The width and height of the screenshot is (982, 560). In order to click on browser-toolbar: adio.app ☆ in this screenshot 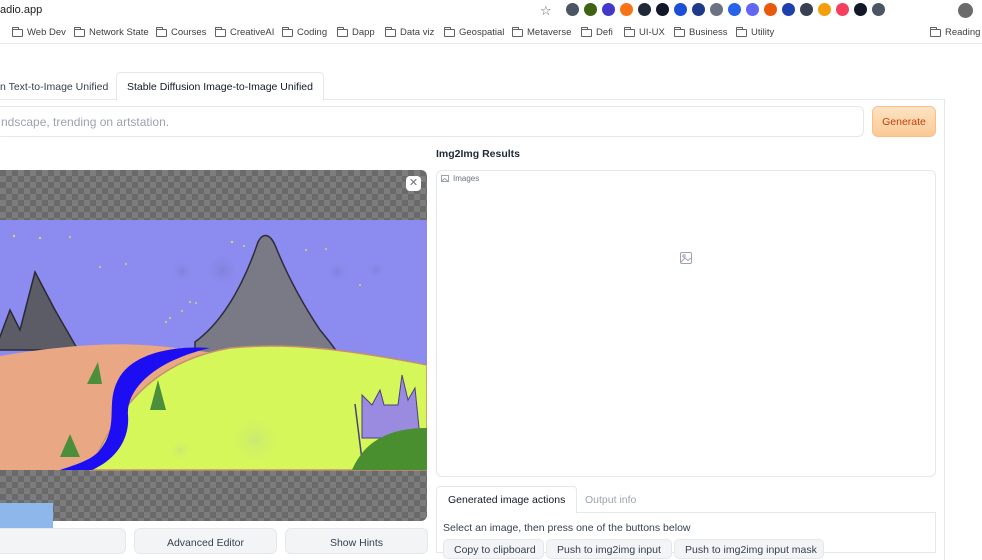, I will do `click(491, 11)`.